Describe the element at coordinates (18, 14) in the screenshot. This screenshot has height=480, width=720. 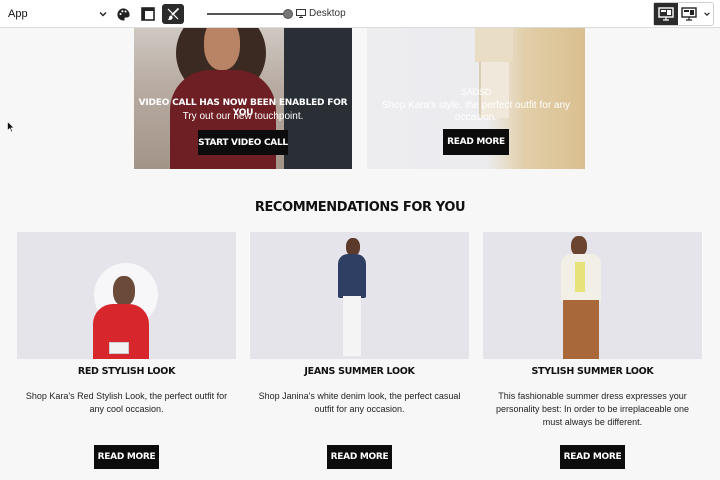
I see `app-select-value: App` at that location.